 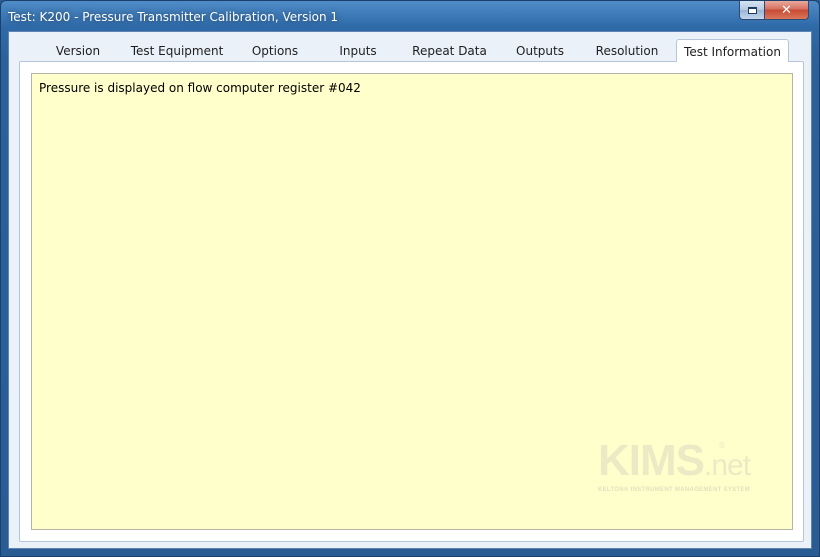 I want to click on tab-label: Test Equipment, so click(x=177, y=51).